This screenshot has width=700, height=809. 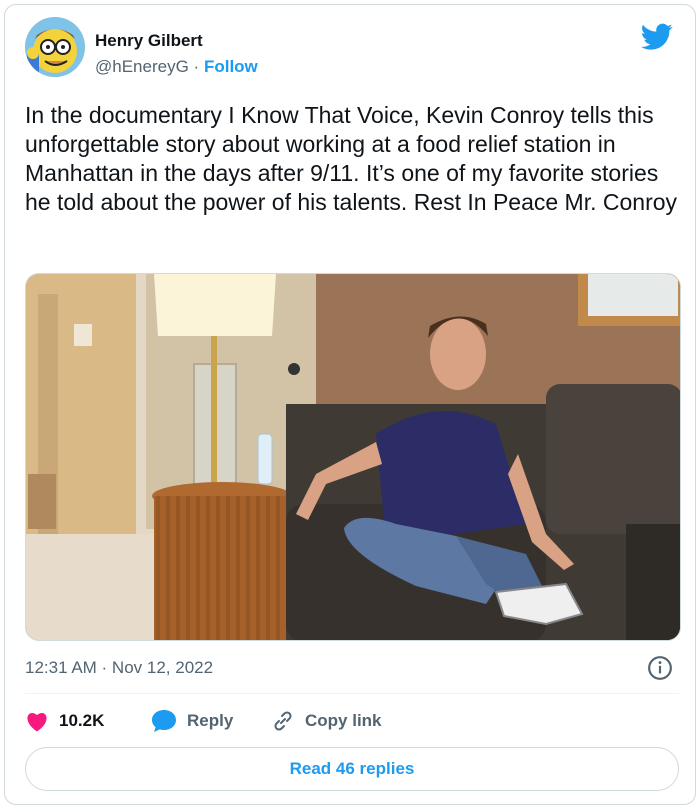 I want to click on heart-icon, so click(x=37, y=722).